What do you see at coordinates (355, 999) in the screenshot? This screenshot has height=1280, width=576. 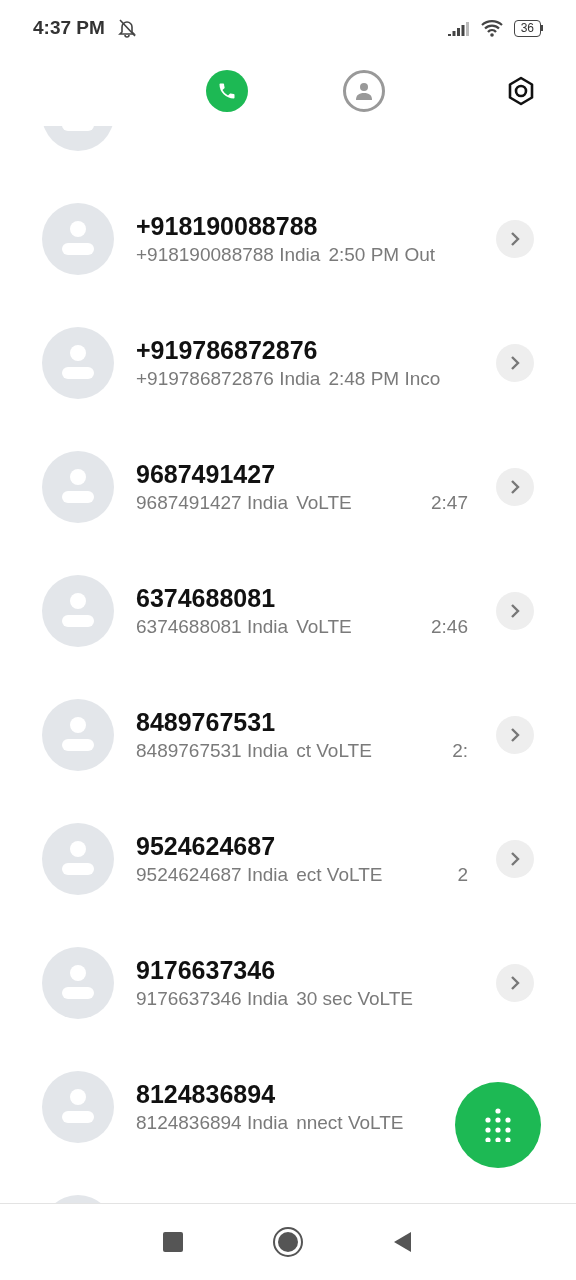 I see `call-detail: 30 sec VoLTE` at bounding box center [355, 999].